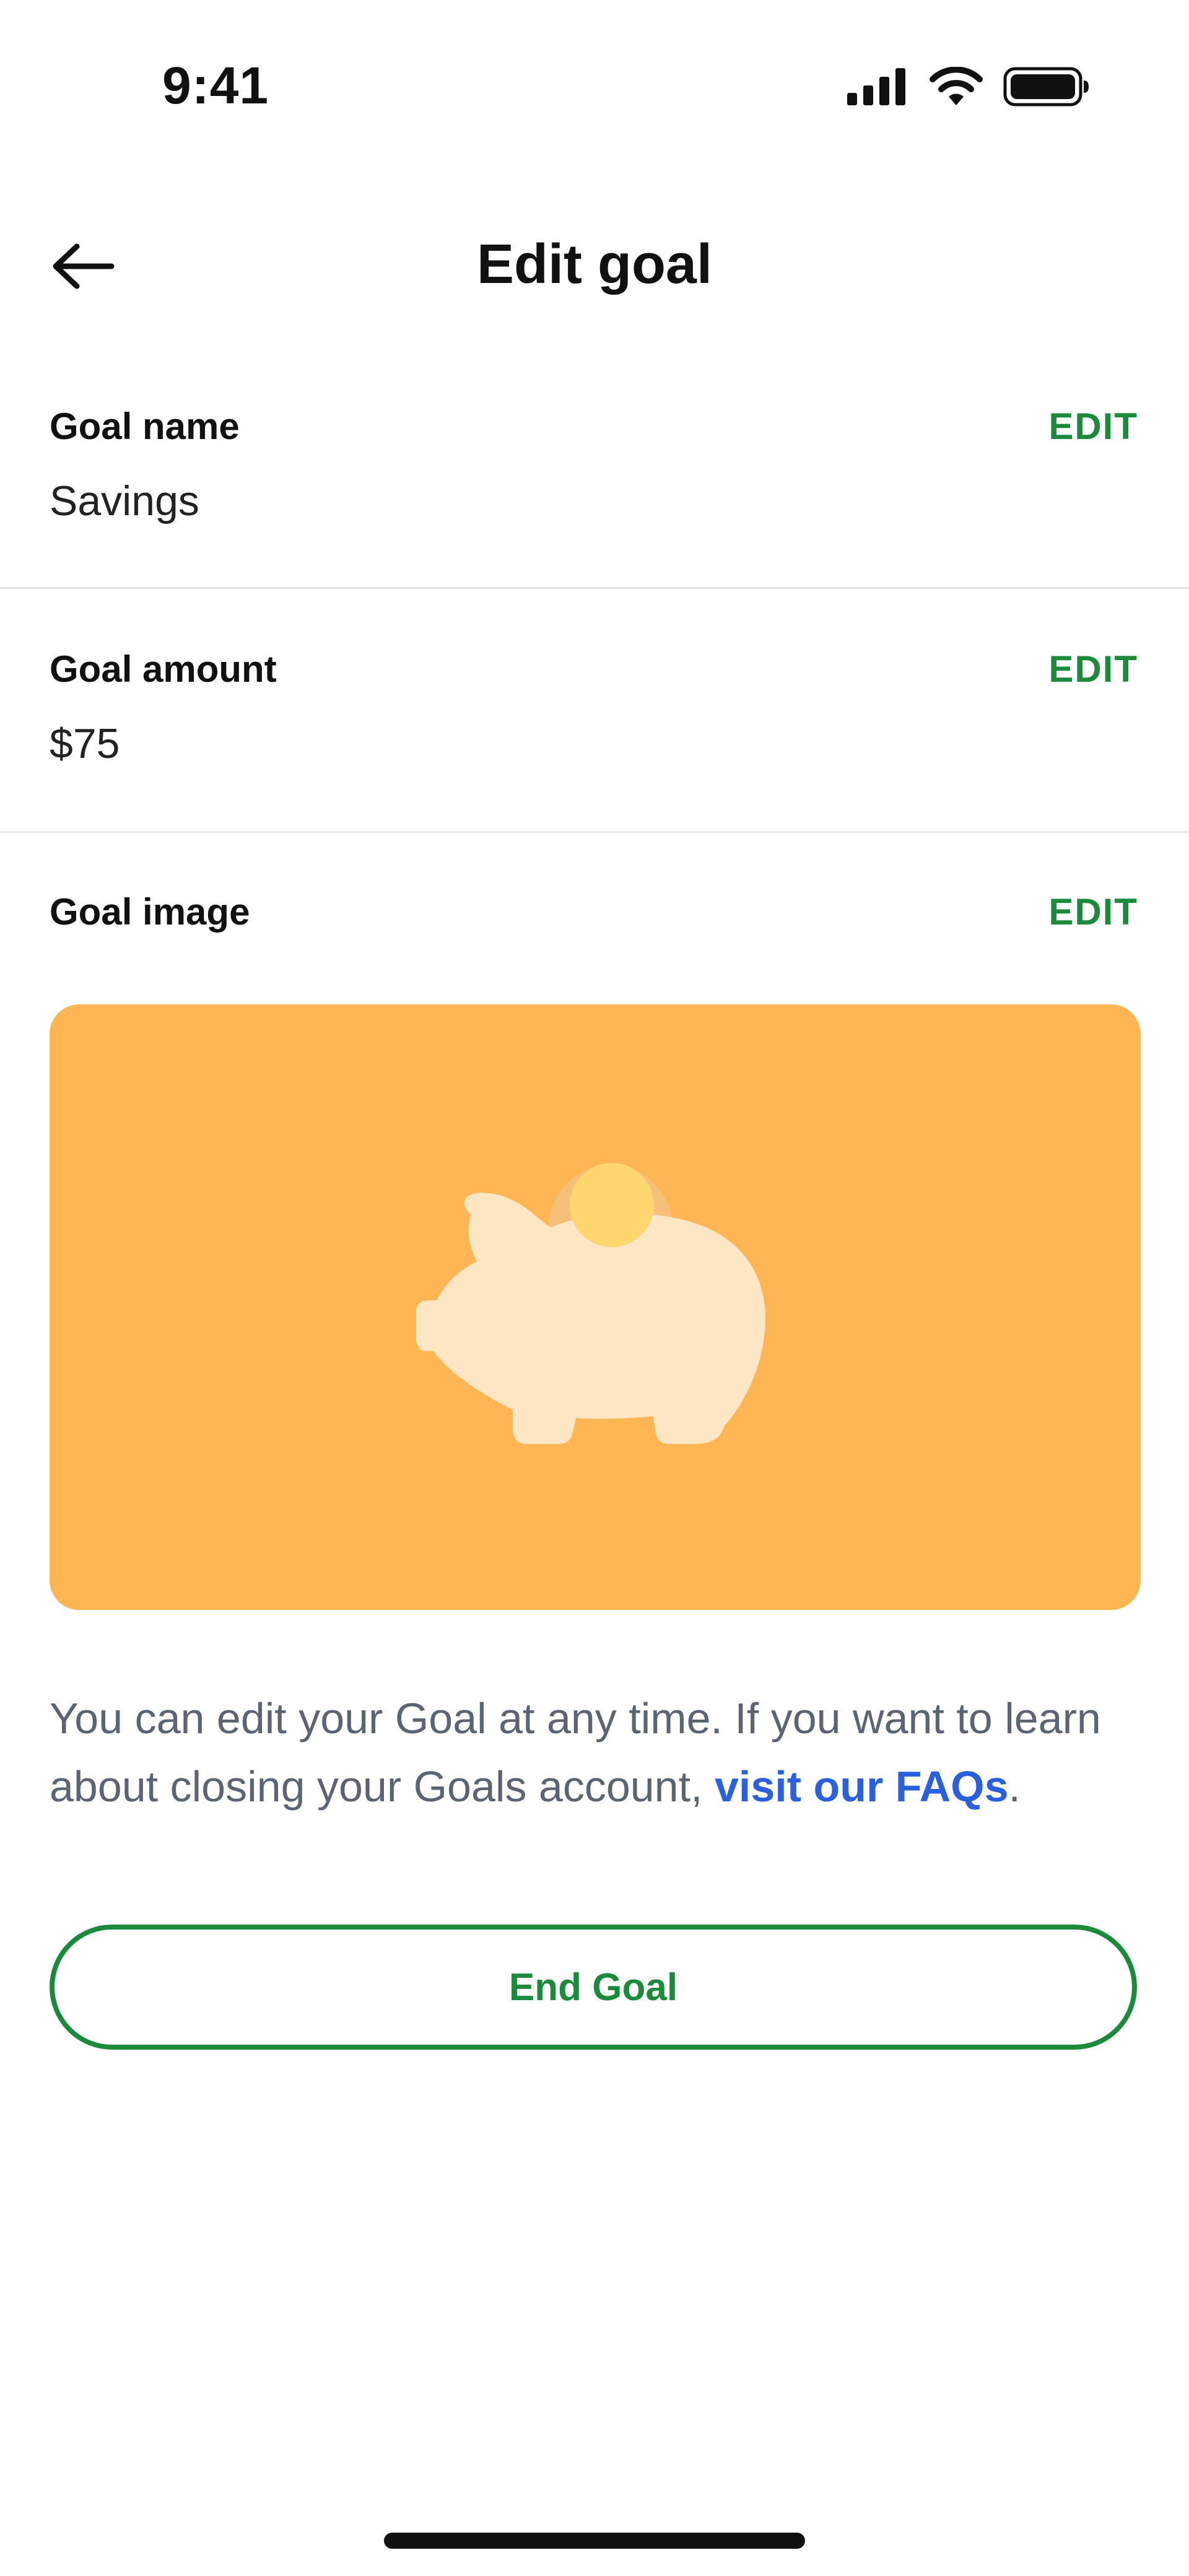 This screenshot has width=1189, height=2576. I want to click on signal-icon, so click(876, 86).